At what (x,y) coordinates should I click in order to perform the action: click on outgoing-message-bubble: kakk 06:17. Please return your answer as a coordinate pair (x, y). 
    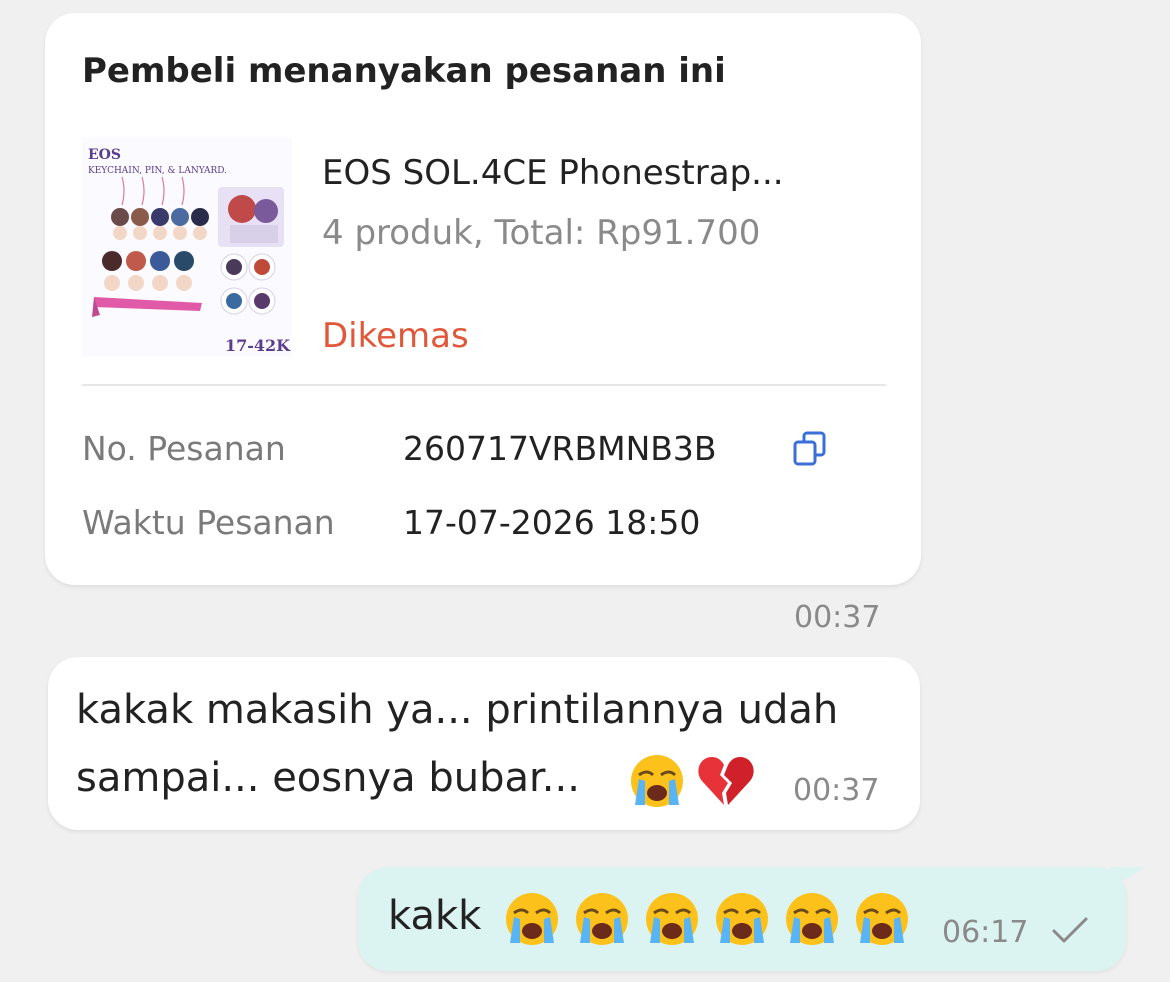
    Looking at the image, I should click on (742, 919).